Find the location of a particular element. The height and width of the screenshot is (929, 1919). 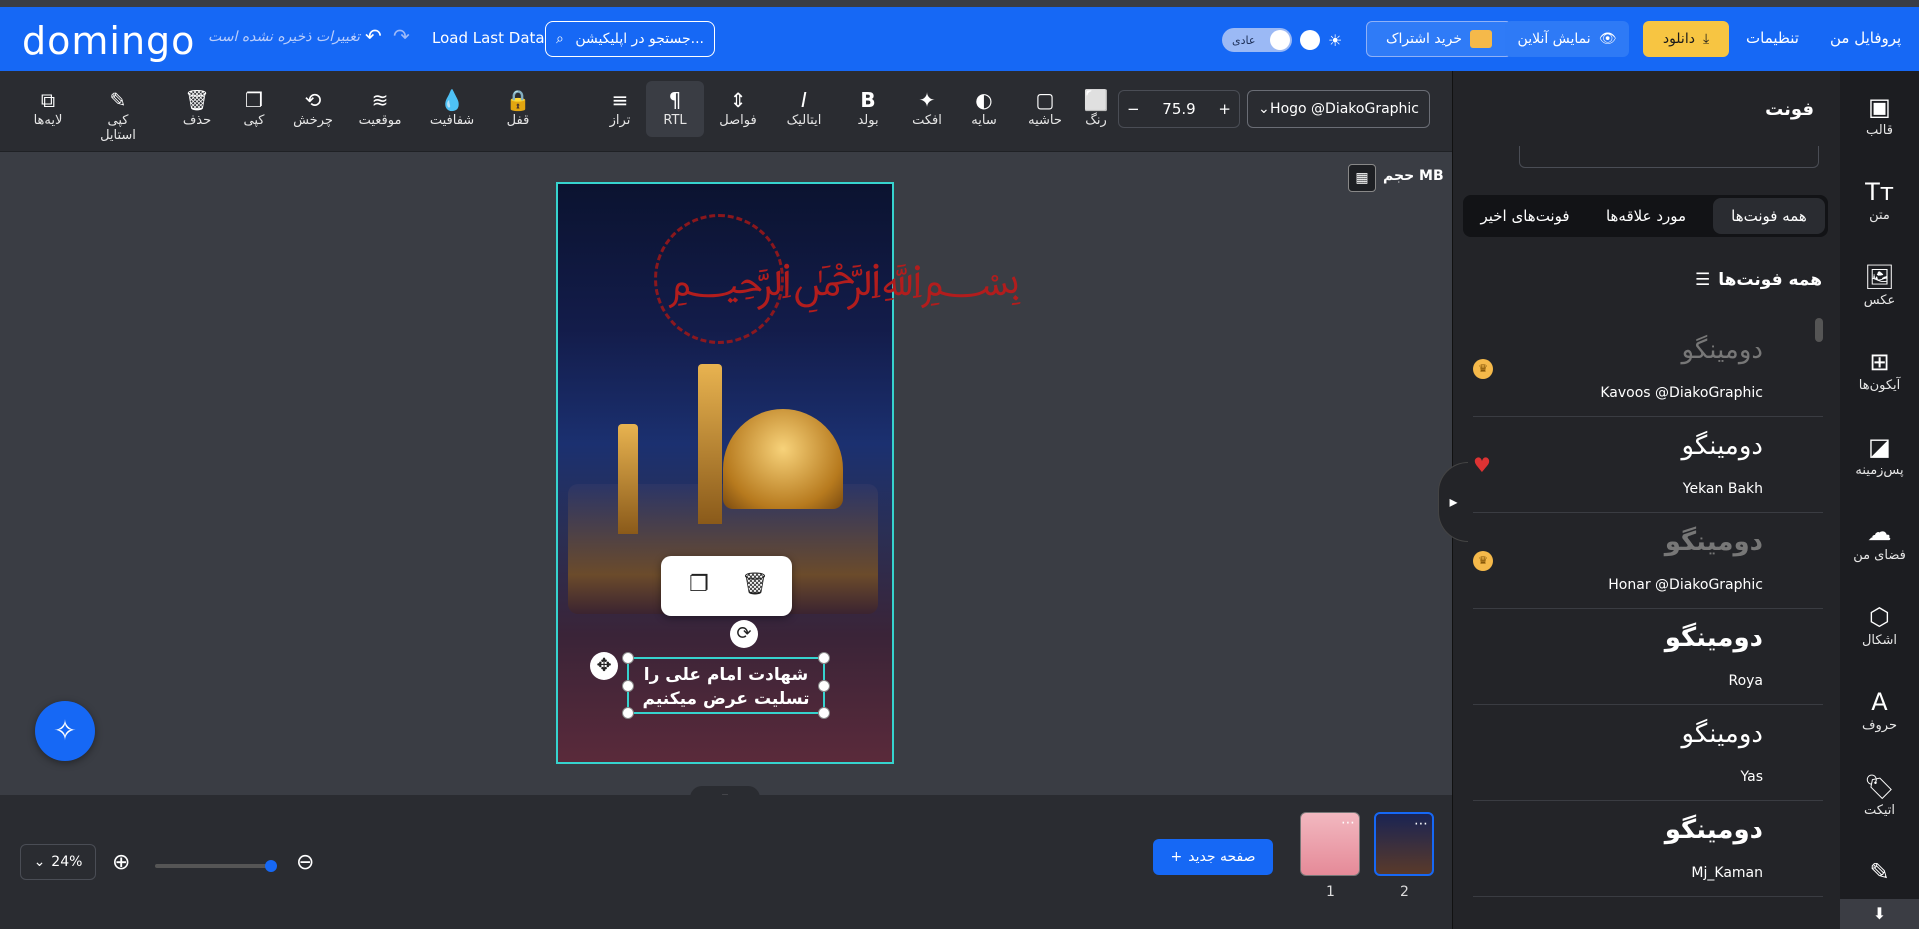

minaret-far-left is located at coordinates (628, 479).